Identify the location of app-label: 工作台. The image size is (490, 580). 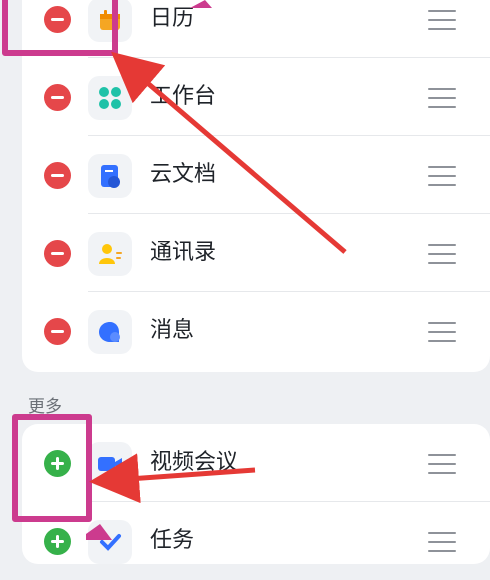
(183, 96).